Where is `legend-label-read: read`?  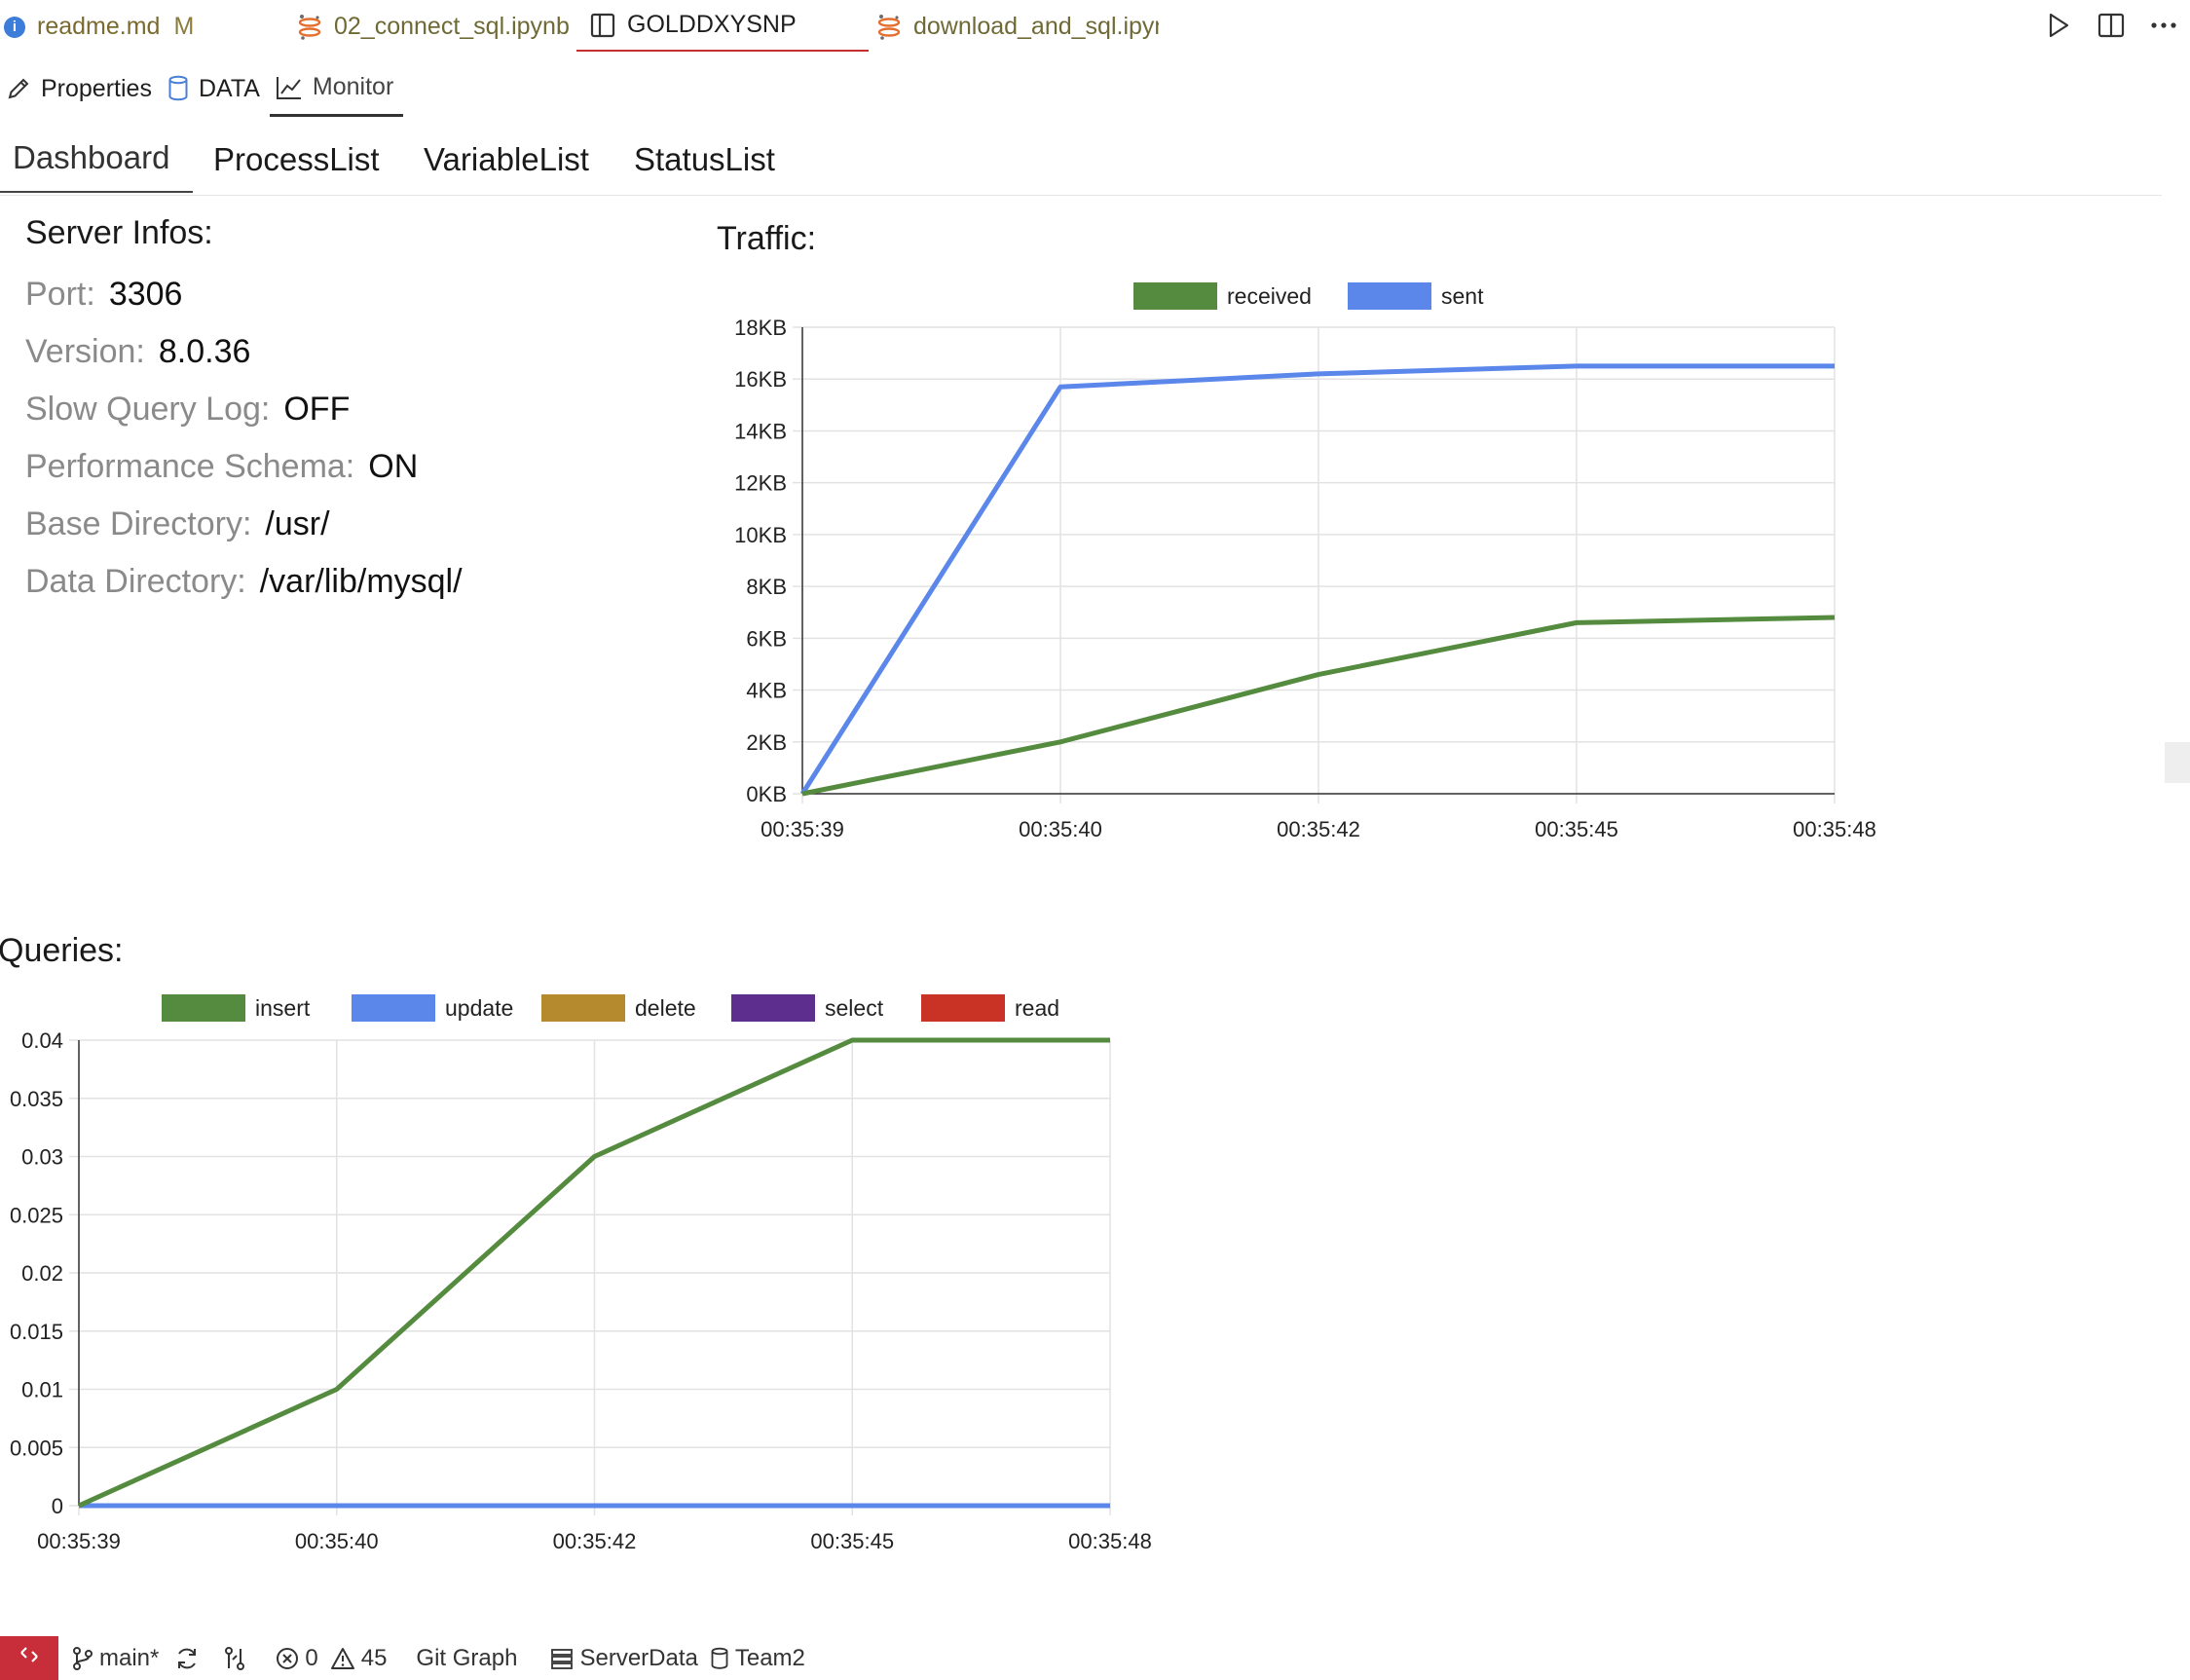 legend-label-read: read is located at coordinates (1037, 1008).